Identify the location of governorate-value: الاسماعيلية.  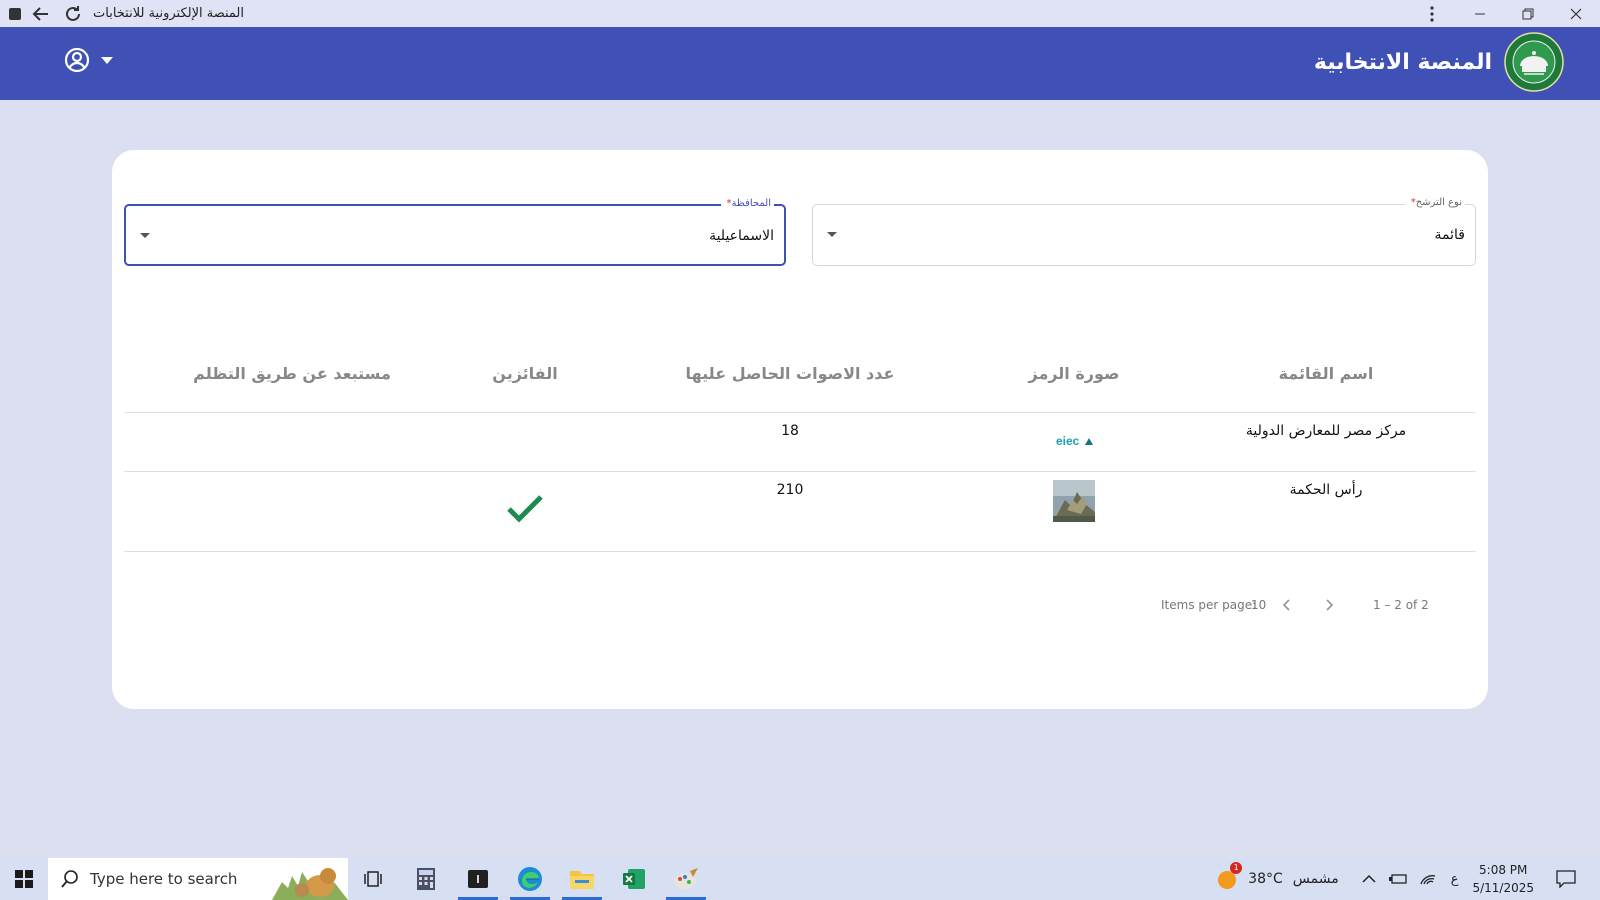
(741, 236).